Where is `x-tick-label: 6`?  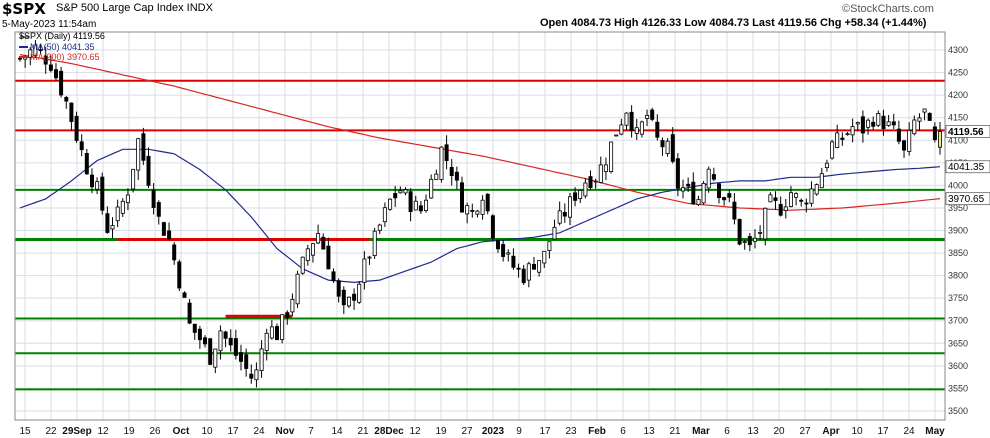
x-tick-label: 6 is located at coordinates (727, 431).